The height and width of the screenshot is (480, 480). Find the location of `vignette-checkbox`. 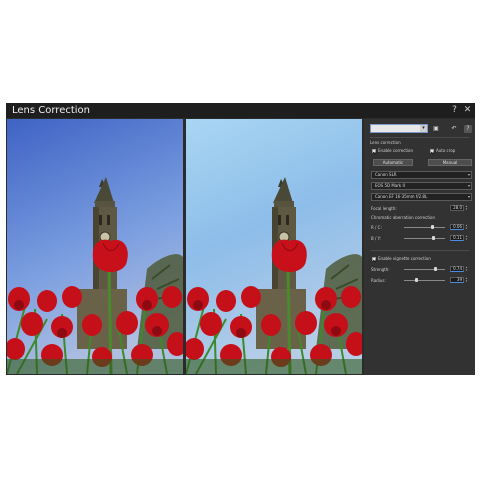

vignette-checkbox is located at coordinates (374, 259).